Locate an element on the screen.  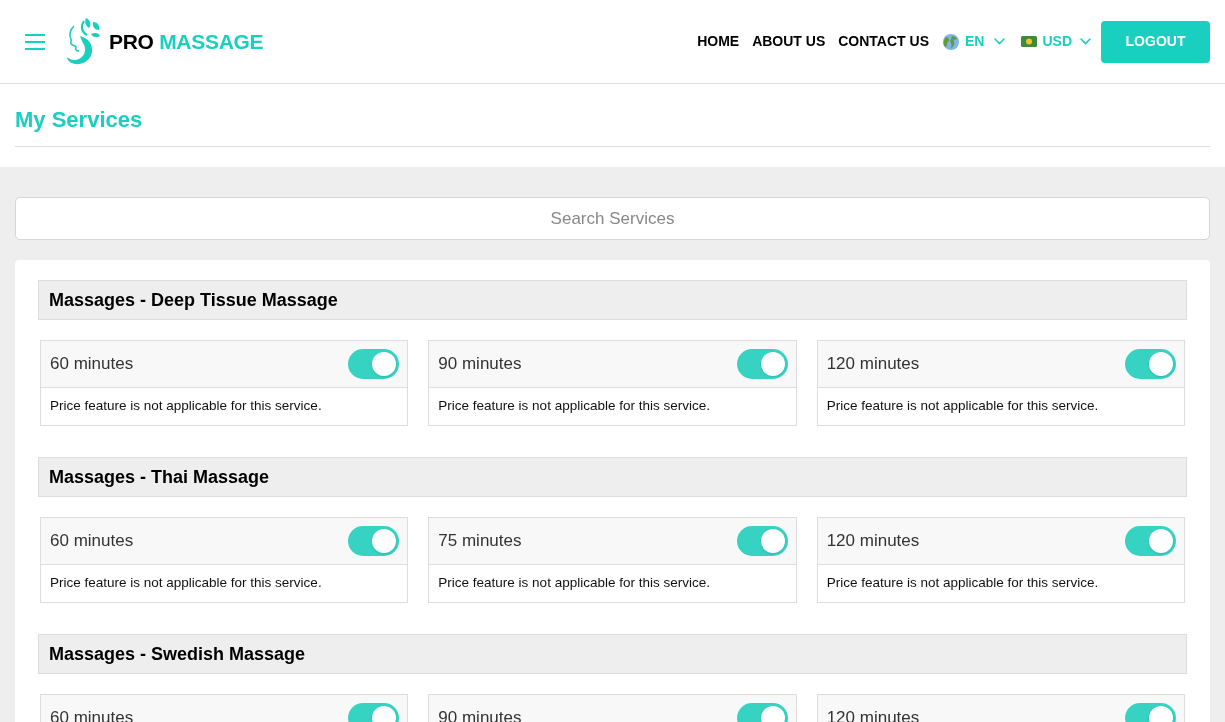
site-logo: PRO MASSAGE is located at coordinates (165, 41).